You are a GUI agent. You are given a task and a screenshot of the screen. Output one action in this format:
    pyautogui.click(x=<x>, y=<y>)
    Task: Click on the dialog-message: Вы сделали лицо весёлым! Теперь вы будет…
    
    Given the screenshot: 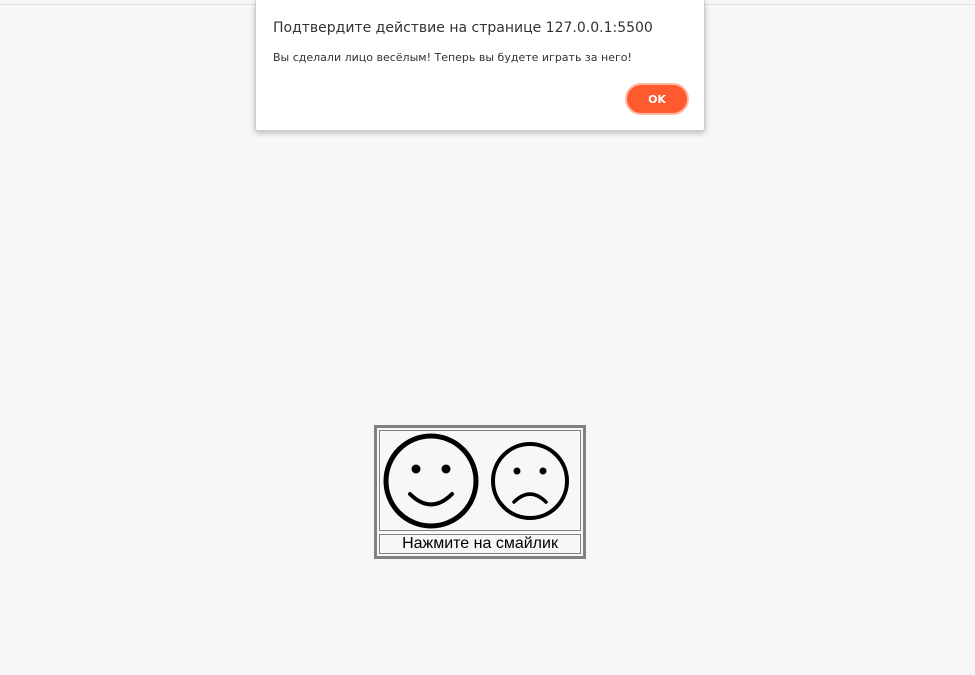 What is the action you would take?
    pyautogui.click(x=452, y=57)
    